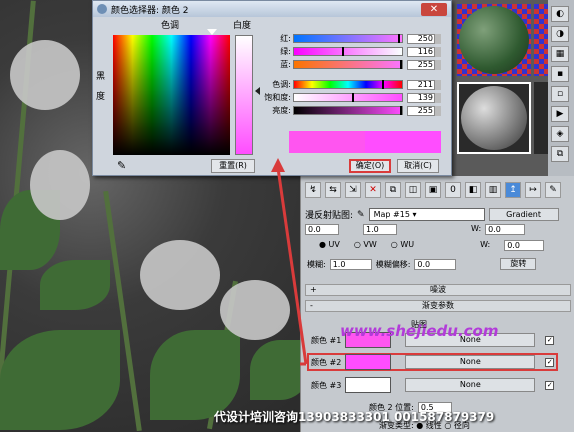 The height and width of the screenshot is (432, 574). I want to click on map-name: Map #15, so click(391, 214).